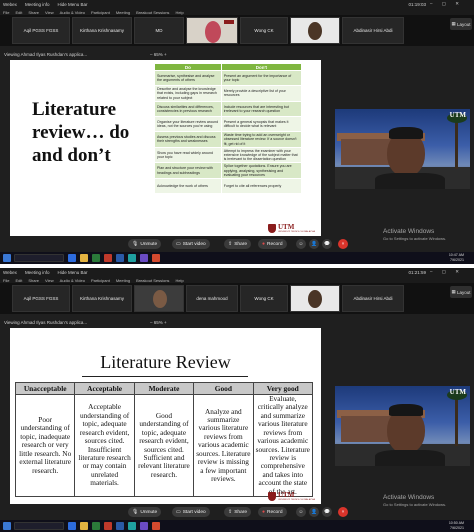 This screenshot has width=474, height=532. I want to click on windows-taskbar: 10:47 AM 7/6/2021, so click(237, 258).